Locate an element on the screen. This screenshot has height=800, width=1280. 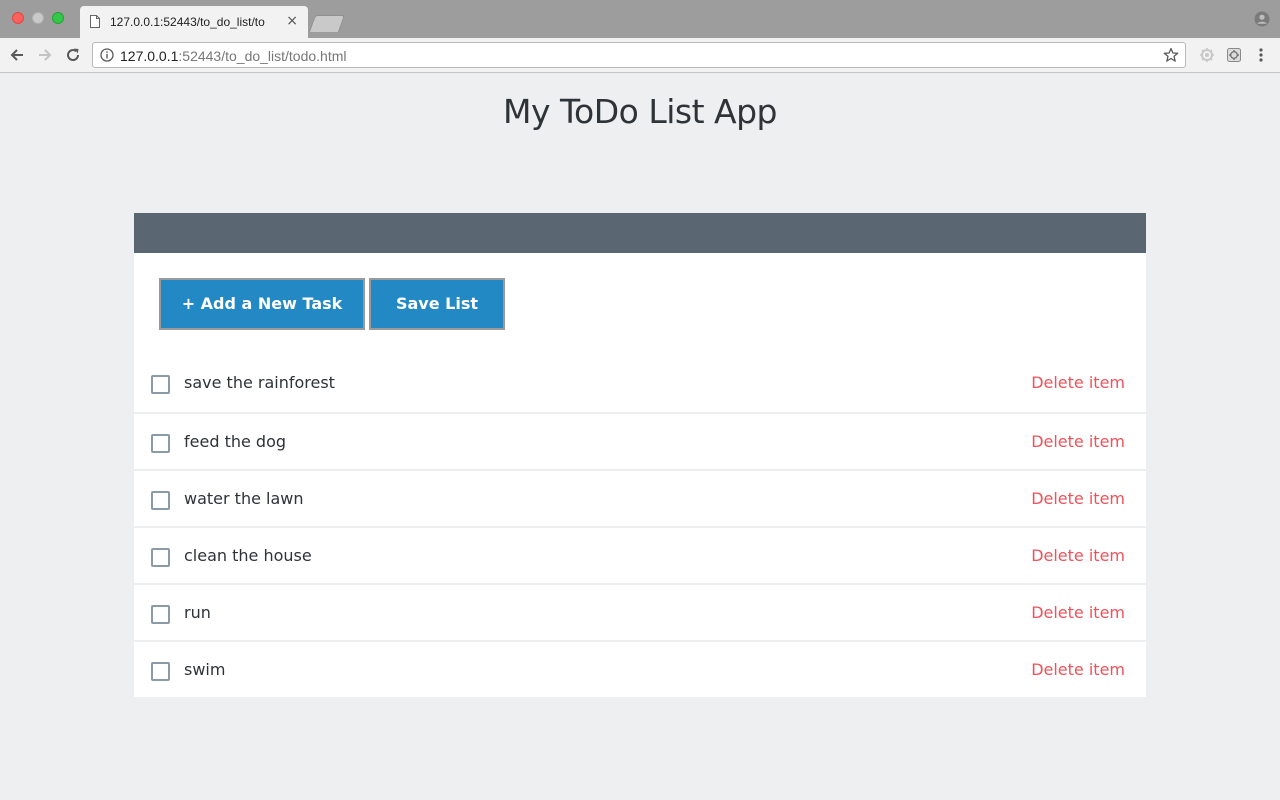
add-task-button: + Add a New Task is located at coordinates (262, 304).